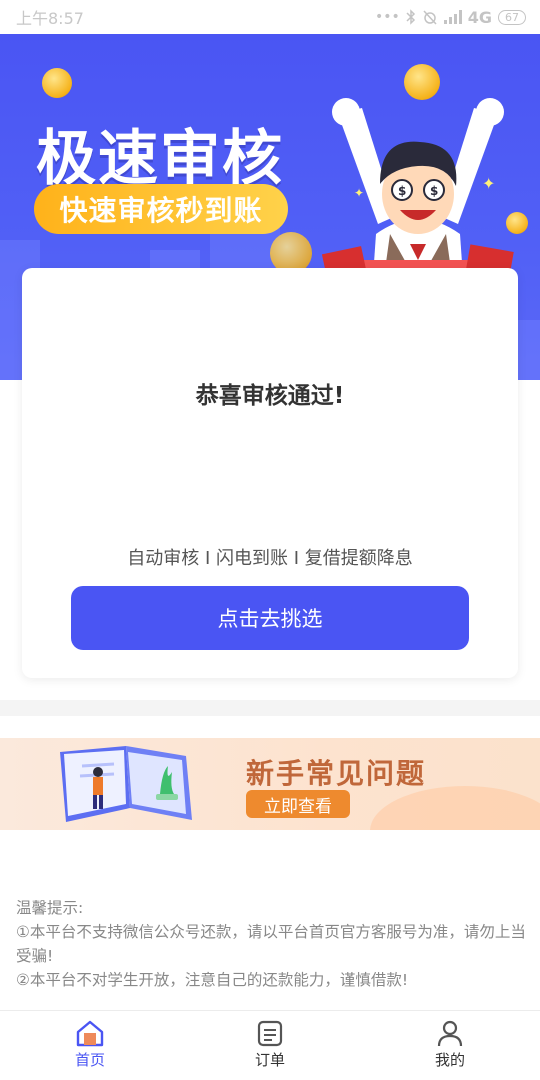 The image size is (540, 1080). I want to click on feature-list: 自动审核 I 闪电到账 I 复借提额降息, so click(270, 558).